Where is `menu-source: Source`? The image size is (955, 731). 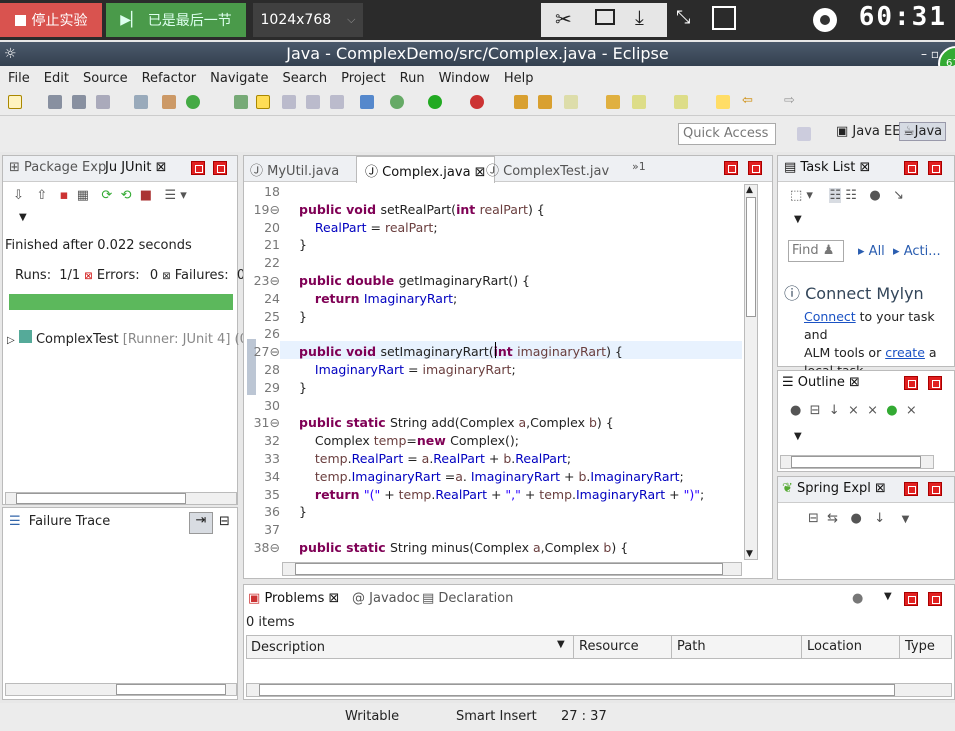
menu-source: Source is located at coordinates (105, 78).